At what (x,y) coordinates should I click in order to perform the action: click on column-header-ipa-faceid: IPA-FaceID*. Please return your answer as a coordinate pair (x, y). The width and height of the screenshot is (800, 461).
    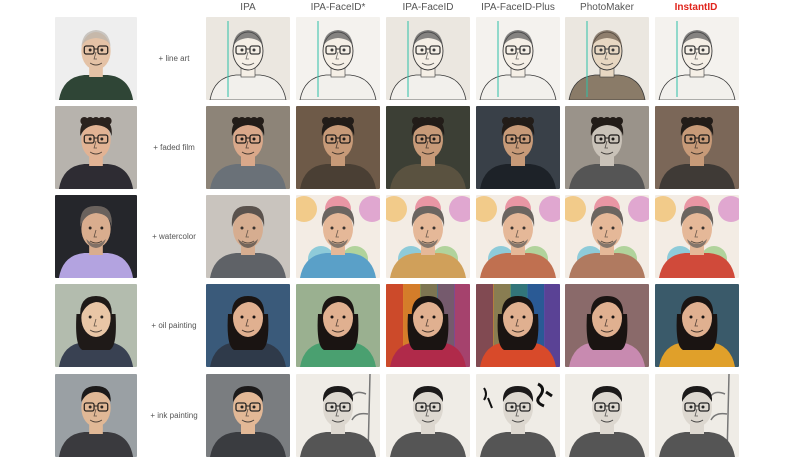
    Looking at the image, I should click on (338, 7).